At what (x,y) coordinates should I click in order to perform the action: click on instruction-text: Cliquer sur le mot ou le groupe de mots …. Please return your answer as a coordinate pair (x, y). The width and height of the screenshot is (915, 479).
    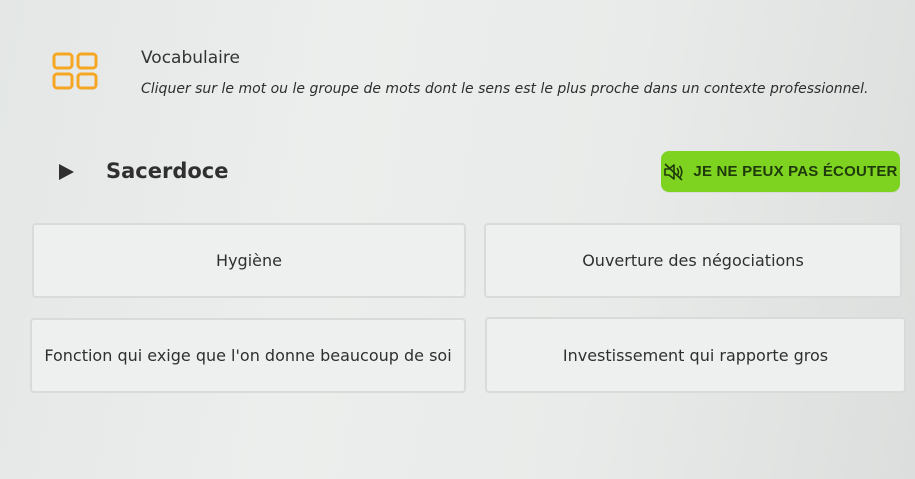
    Looking at the image, I should click on (505, 89).